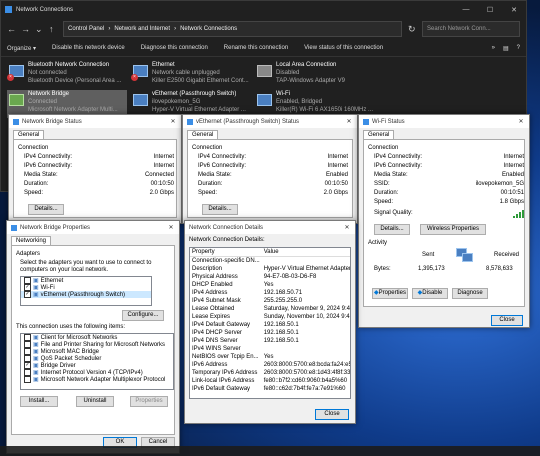  Describe the element at coordinates (88, 48) in the screenshot. I see `disable-device-button: Disable this network device` at that location.